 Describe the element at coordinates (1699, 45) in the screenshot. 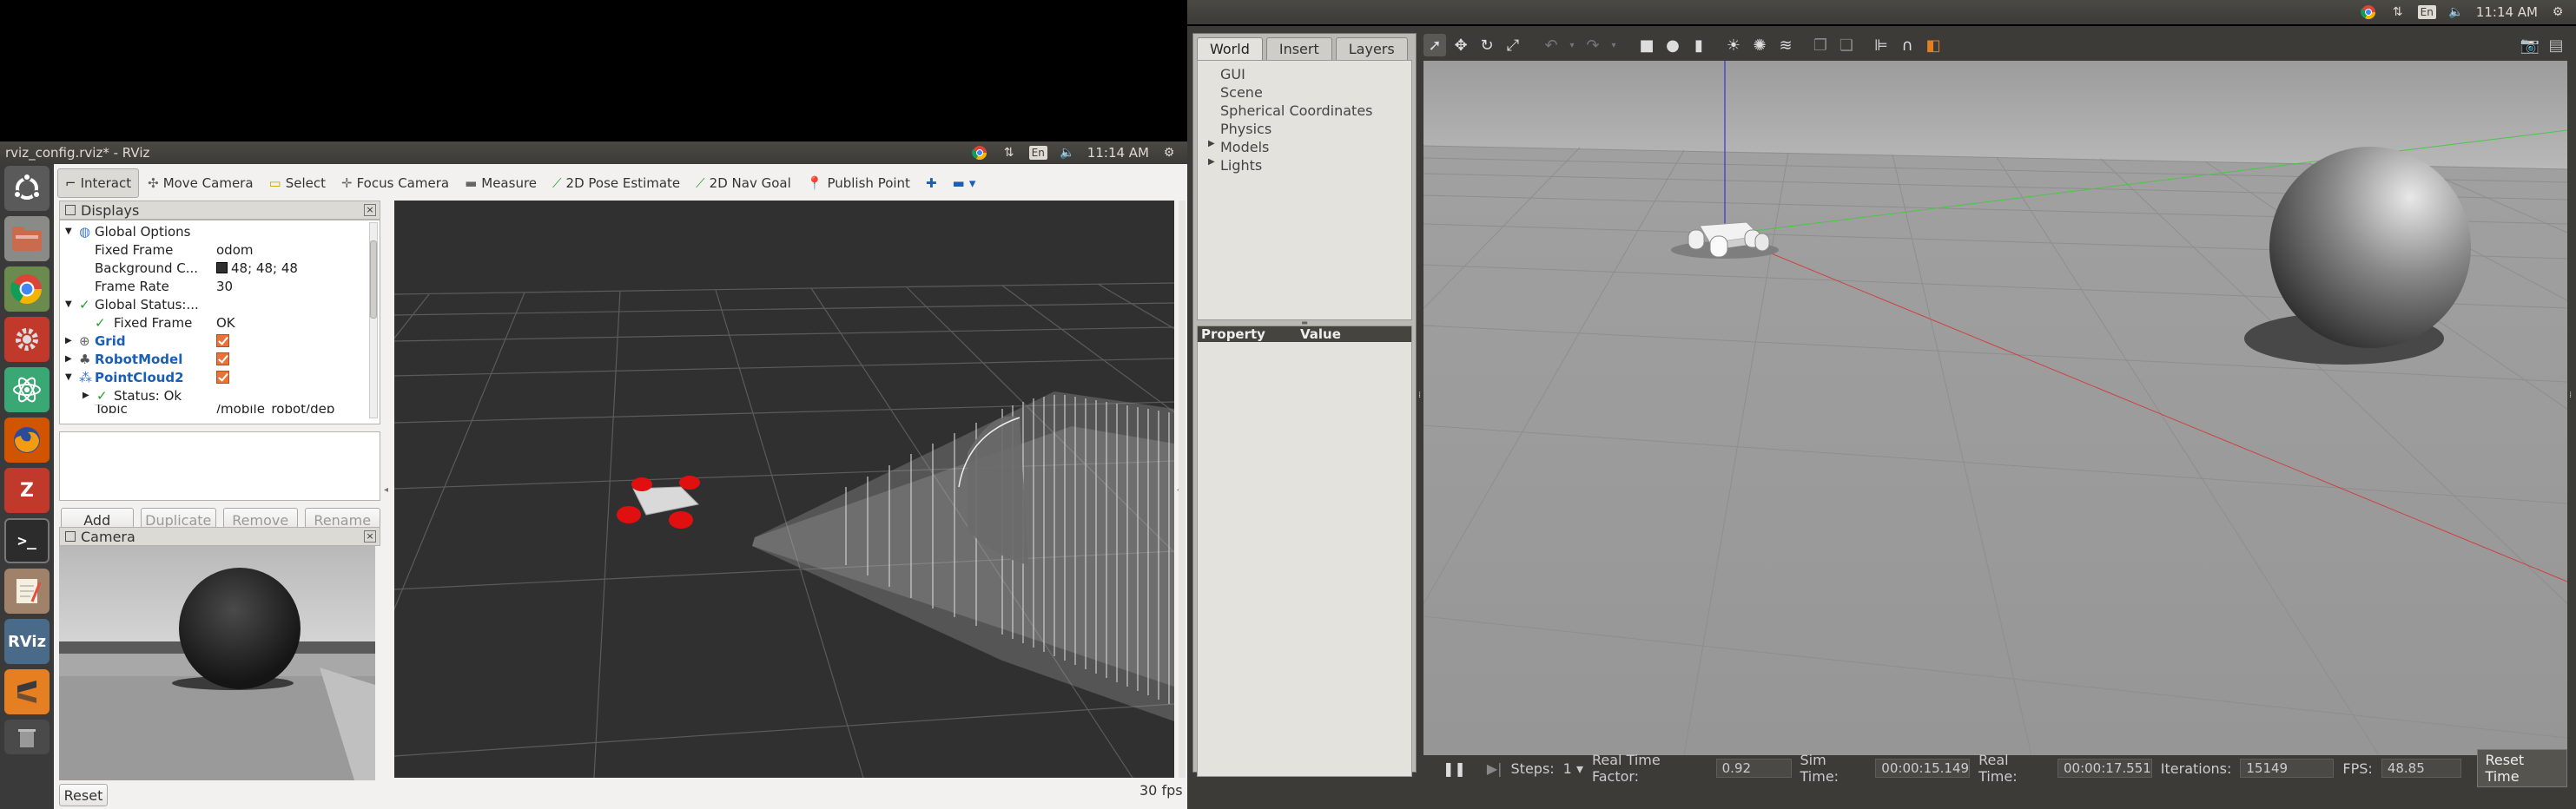

I see `cylinder-shape-icon: ▮` at that location.